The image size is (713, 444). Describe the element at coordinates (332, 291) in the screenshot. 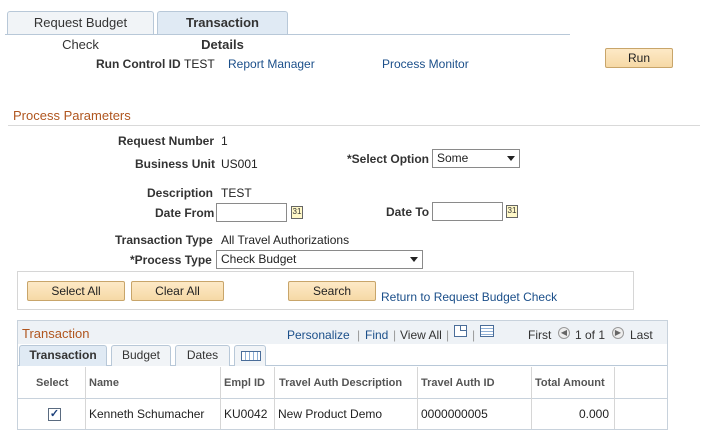

I see `search-button: Search` at that location.